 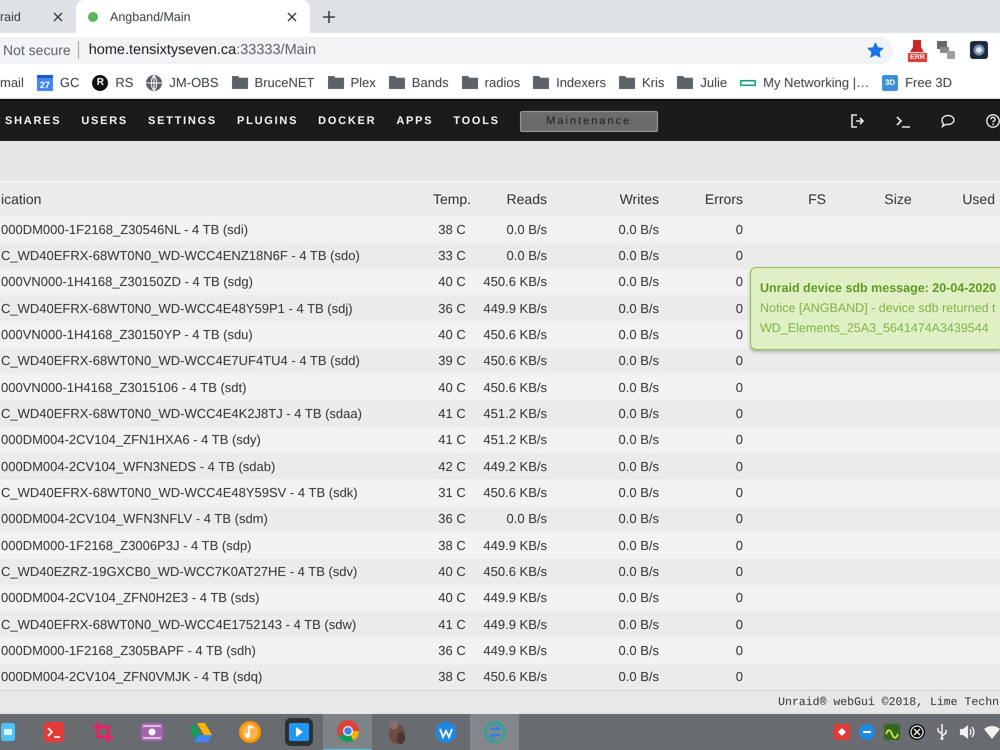 What do you see at coordinates (452, 282) in the screenshot?
I see `temperature-cell-text: 40 C` at bounding box center [452, 282].